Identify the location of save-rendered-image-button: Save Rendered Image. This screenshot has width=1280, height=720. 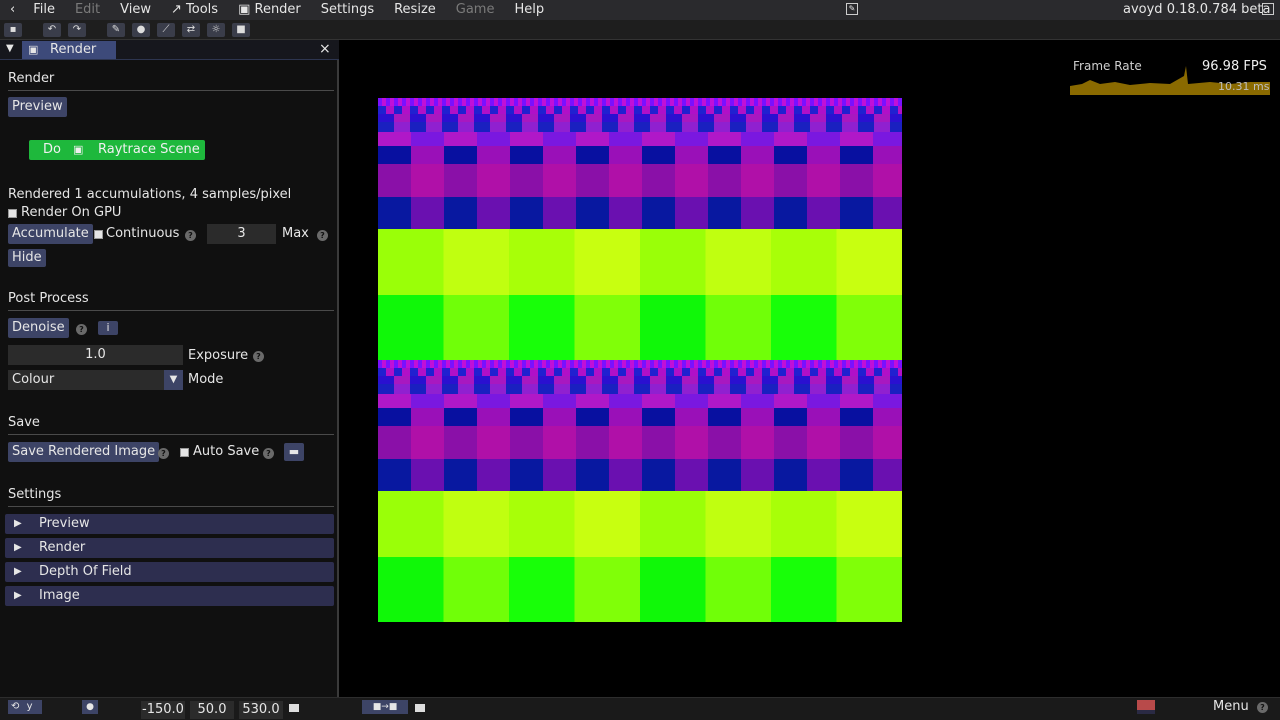
(84, 452).